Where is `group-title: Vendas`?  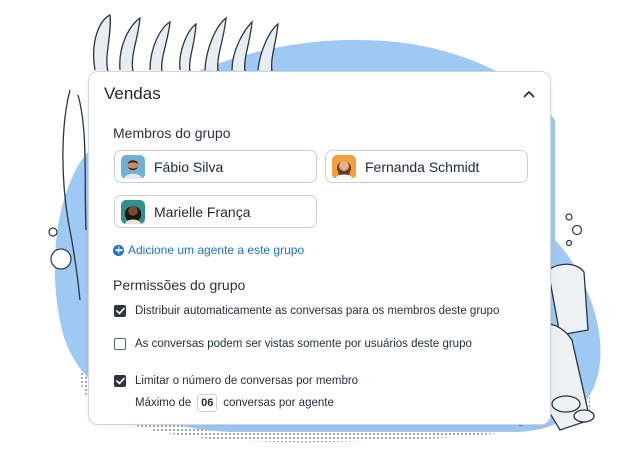
group-title: Vendas is located at coordinates (132, 93).